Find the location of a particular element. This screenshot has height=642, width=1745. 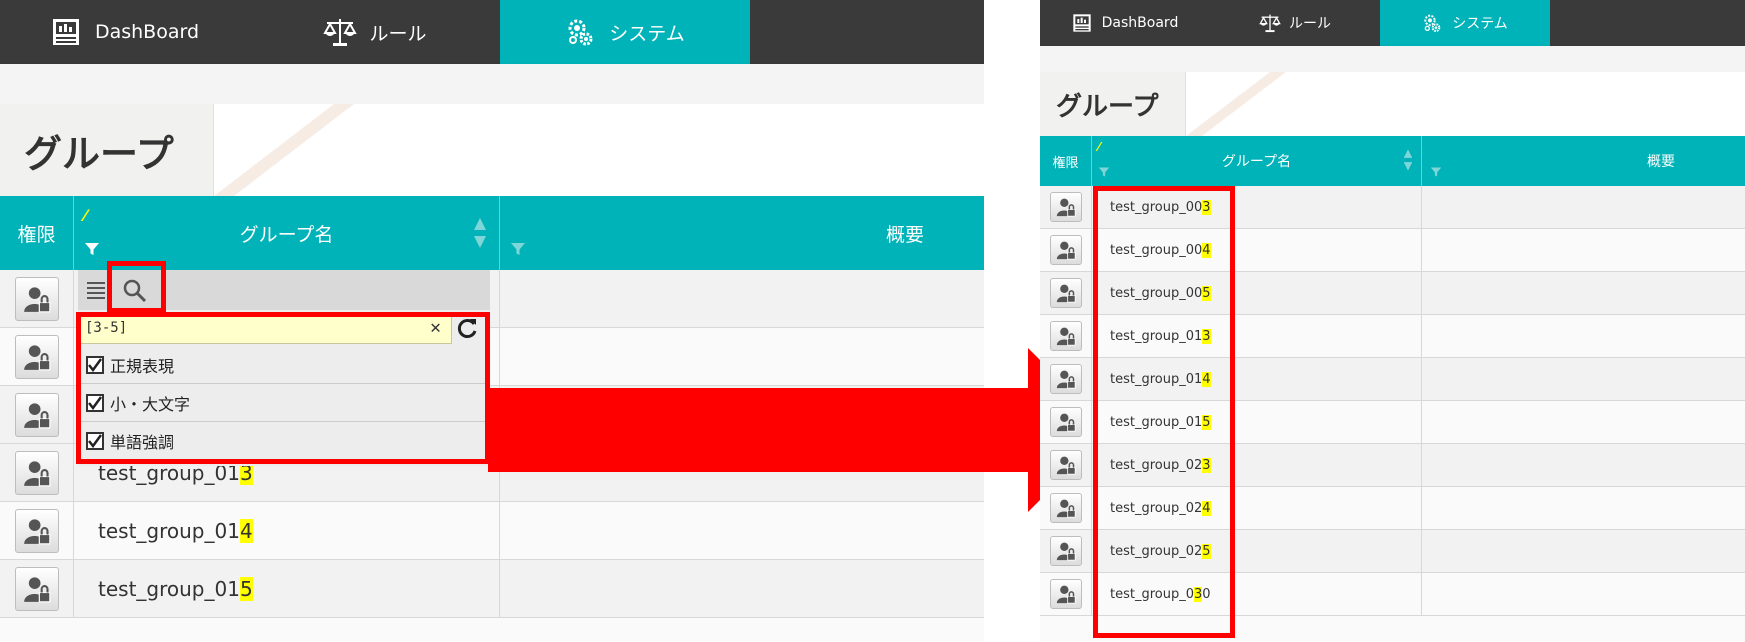

table-header: 権限 ⁄ グループ名 概要 is located at coordinates (1392, 161).